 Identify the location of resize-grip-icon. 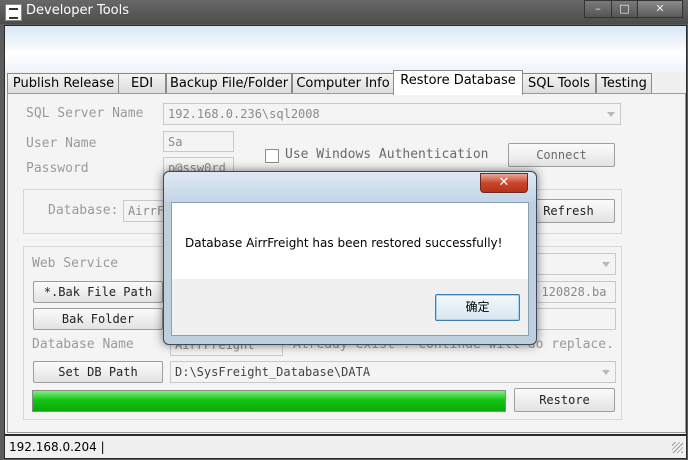
(677, 447).